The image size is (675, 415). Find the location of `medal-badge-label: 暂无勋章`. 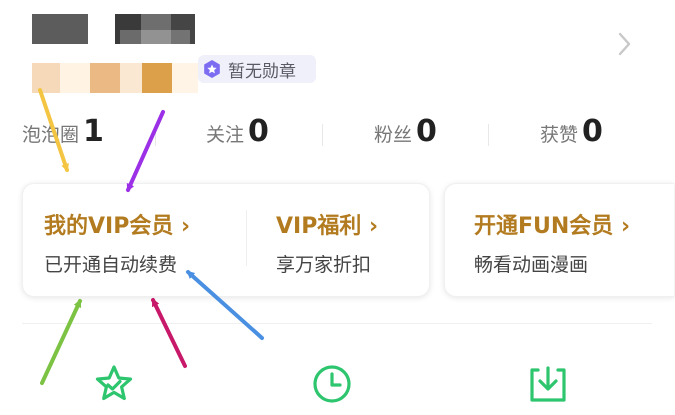

medal-badge-label: 暂无勋章 is located at coordinates (262, 71).